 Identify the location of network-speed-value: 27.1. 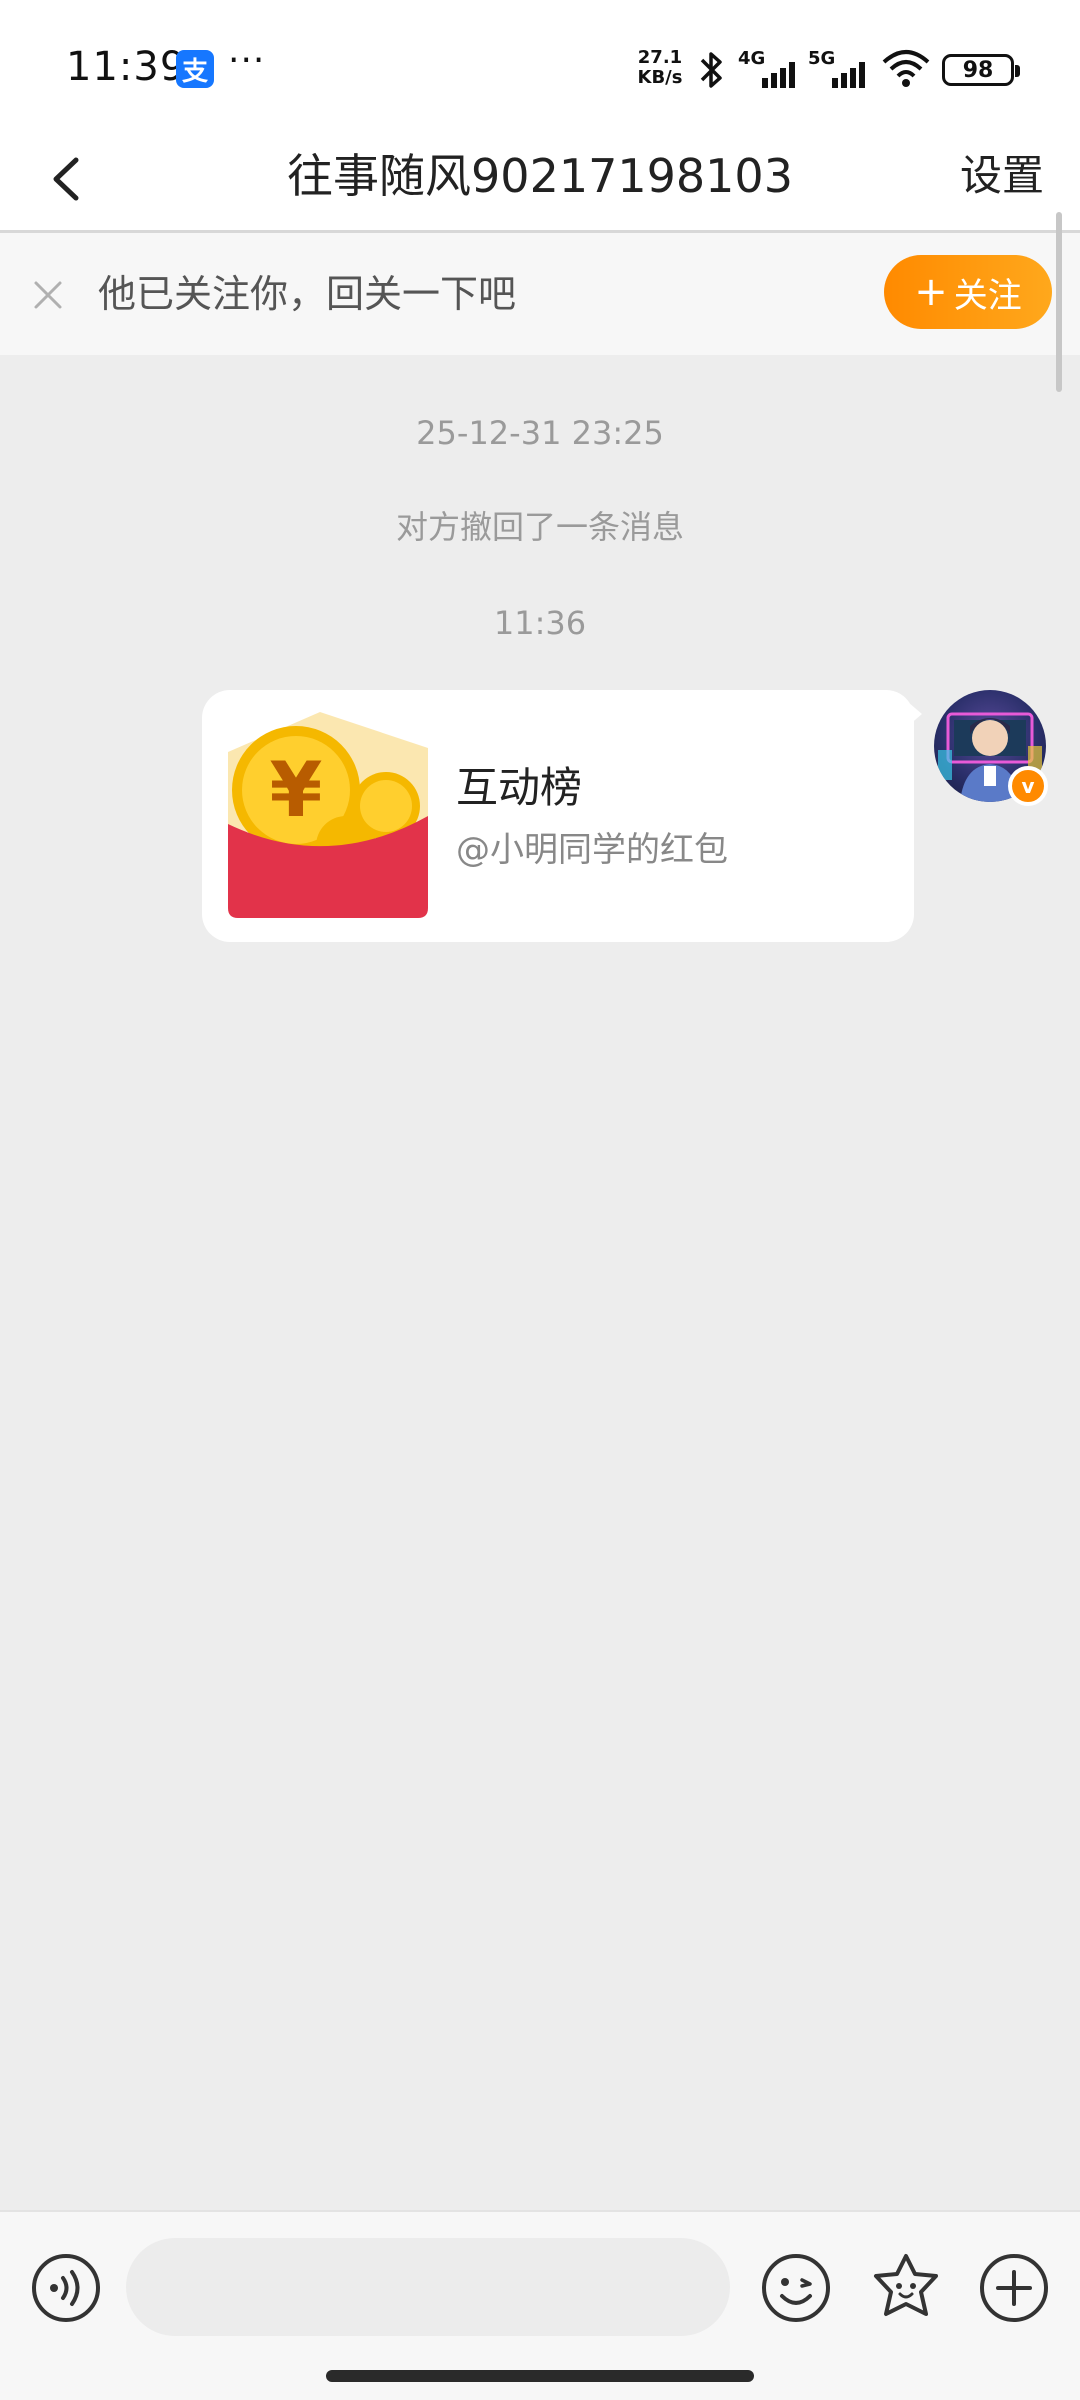
(660, 57).